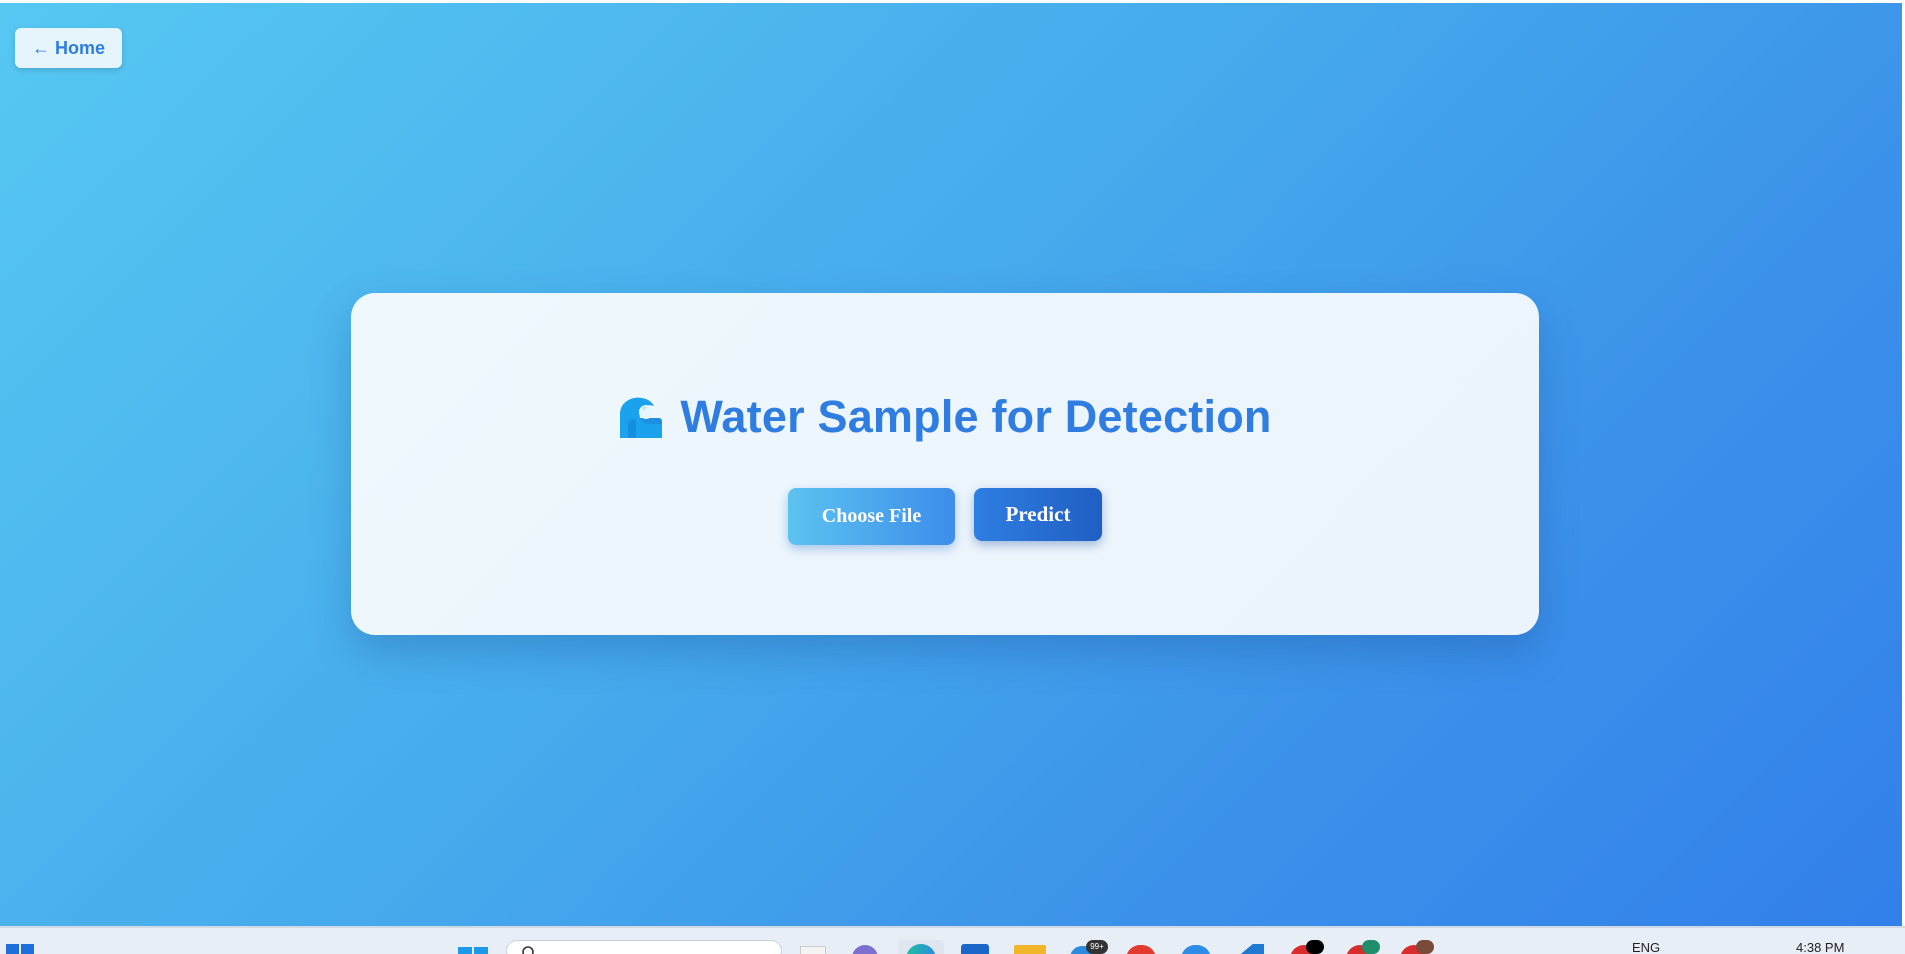  What do you see at coordinates (1141, 949) in the screenshot?
I see `chrome-icon` at bounding box center [1141, 949].